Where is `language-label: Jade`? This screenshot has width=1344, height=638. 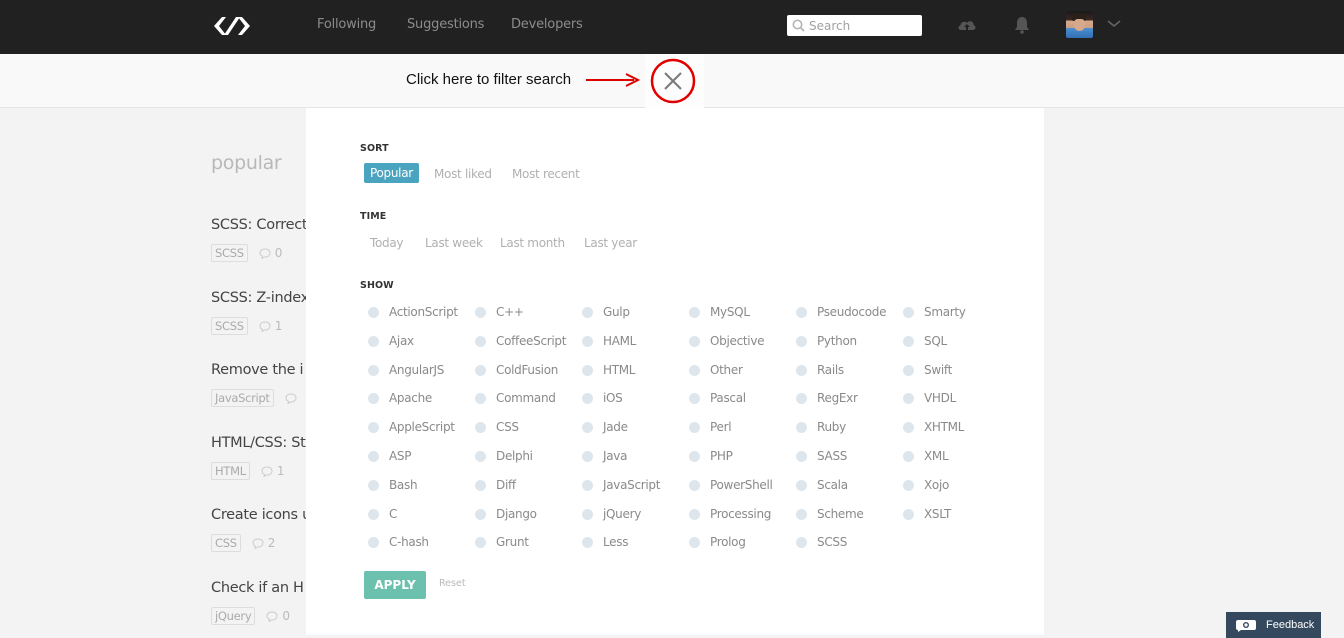 language-label: Jade is located at coordinates (615, 427).